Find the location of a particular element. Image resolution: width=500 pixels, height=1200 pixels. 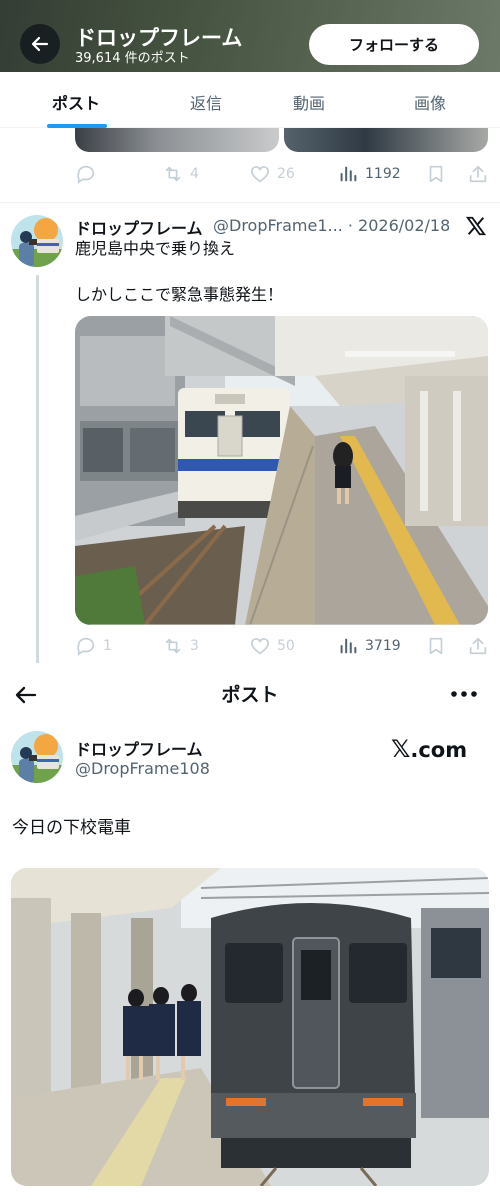

thread-line is located at coordinates (37, 469).